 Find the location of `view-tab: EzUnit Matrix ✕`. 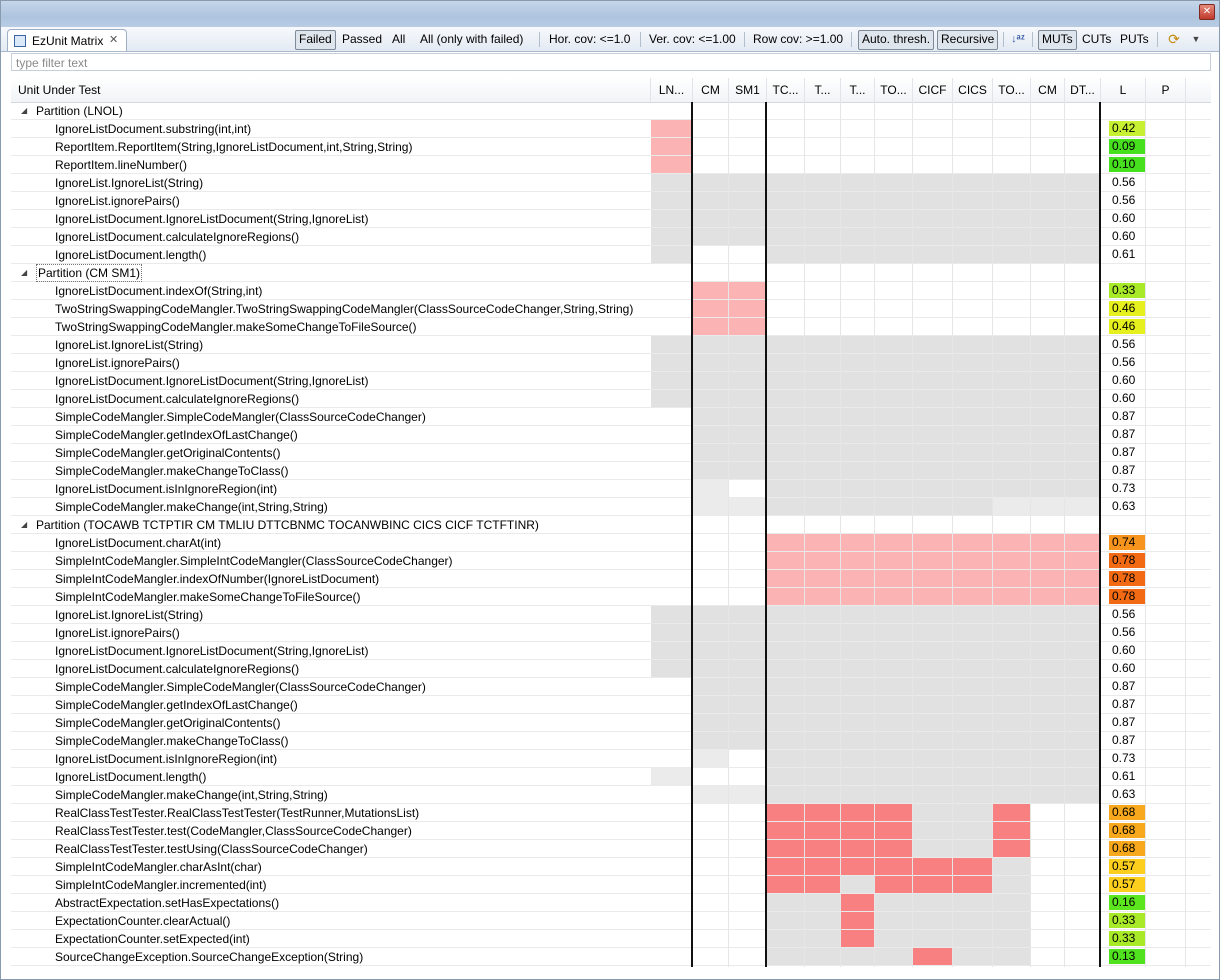

view-tab: EzUnit Matrix ✕ is located at coordinates (67, 40).